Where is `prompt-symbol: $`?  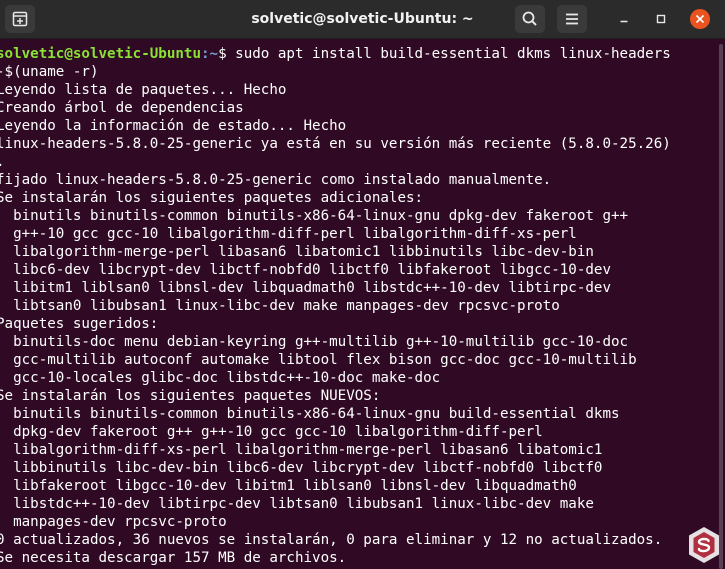
prompt-symbol: $ is located at coordinates (222, 54).